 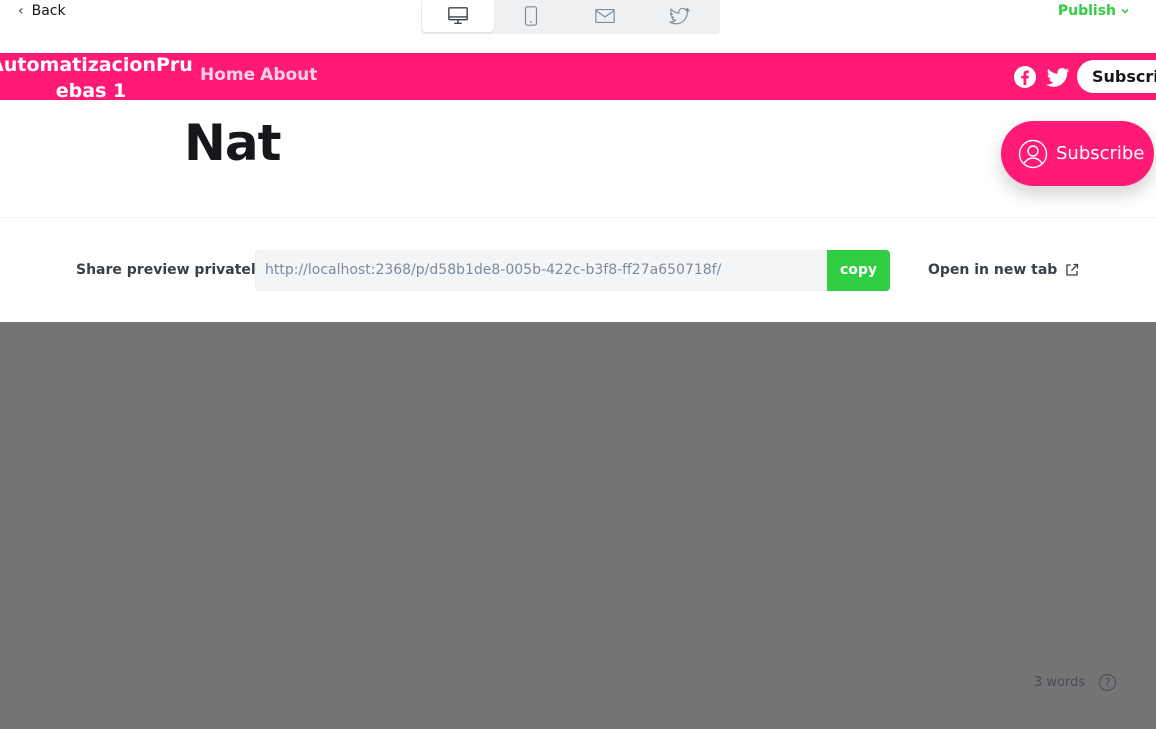 I want to click on chevron-left-icon: ‹, so click(x=21, y=11).